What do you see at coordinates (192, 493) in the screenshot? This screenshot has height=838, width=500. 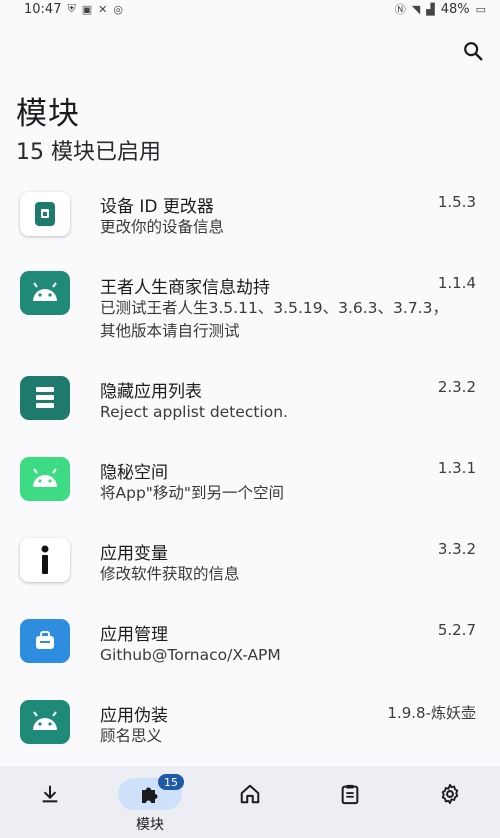 I see `module-description: 将App"移动"到另一个空间` at bounding box center [192, 493].